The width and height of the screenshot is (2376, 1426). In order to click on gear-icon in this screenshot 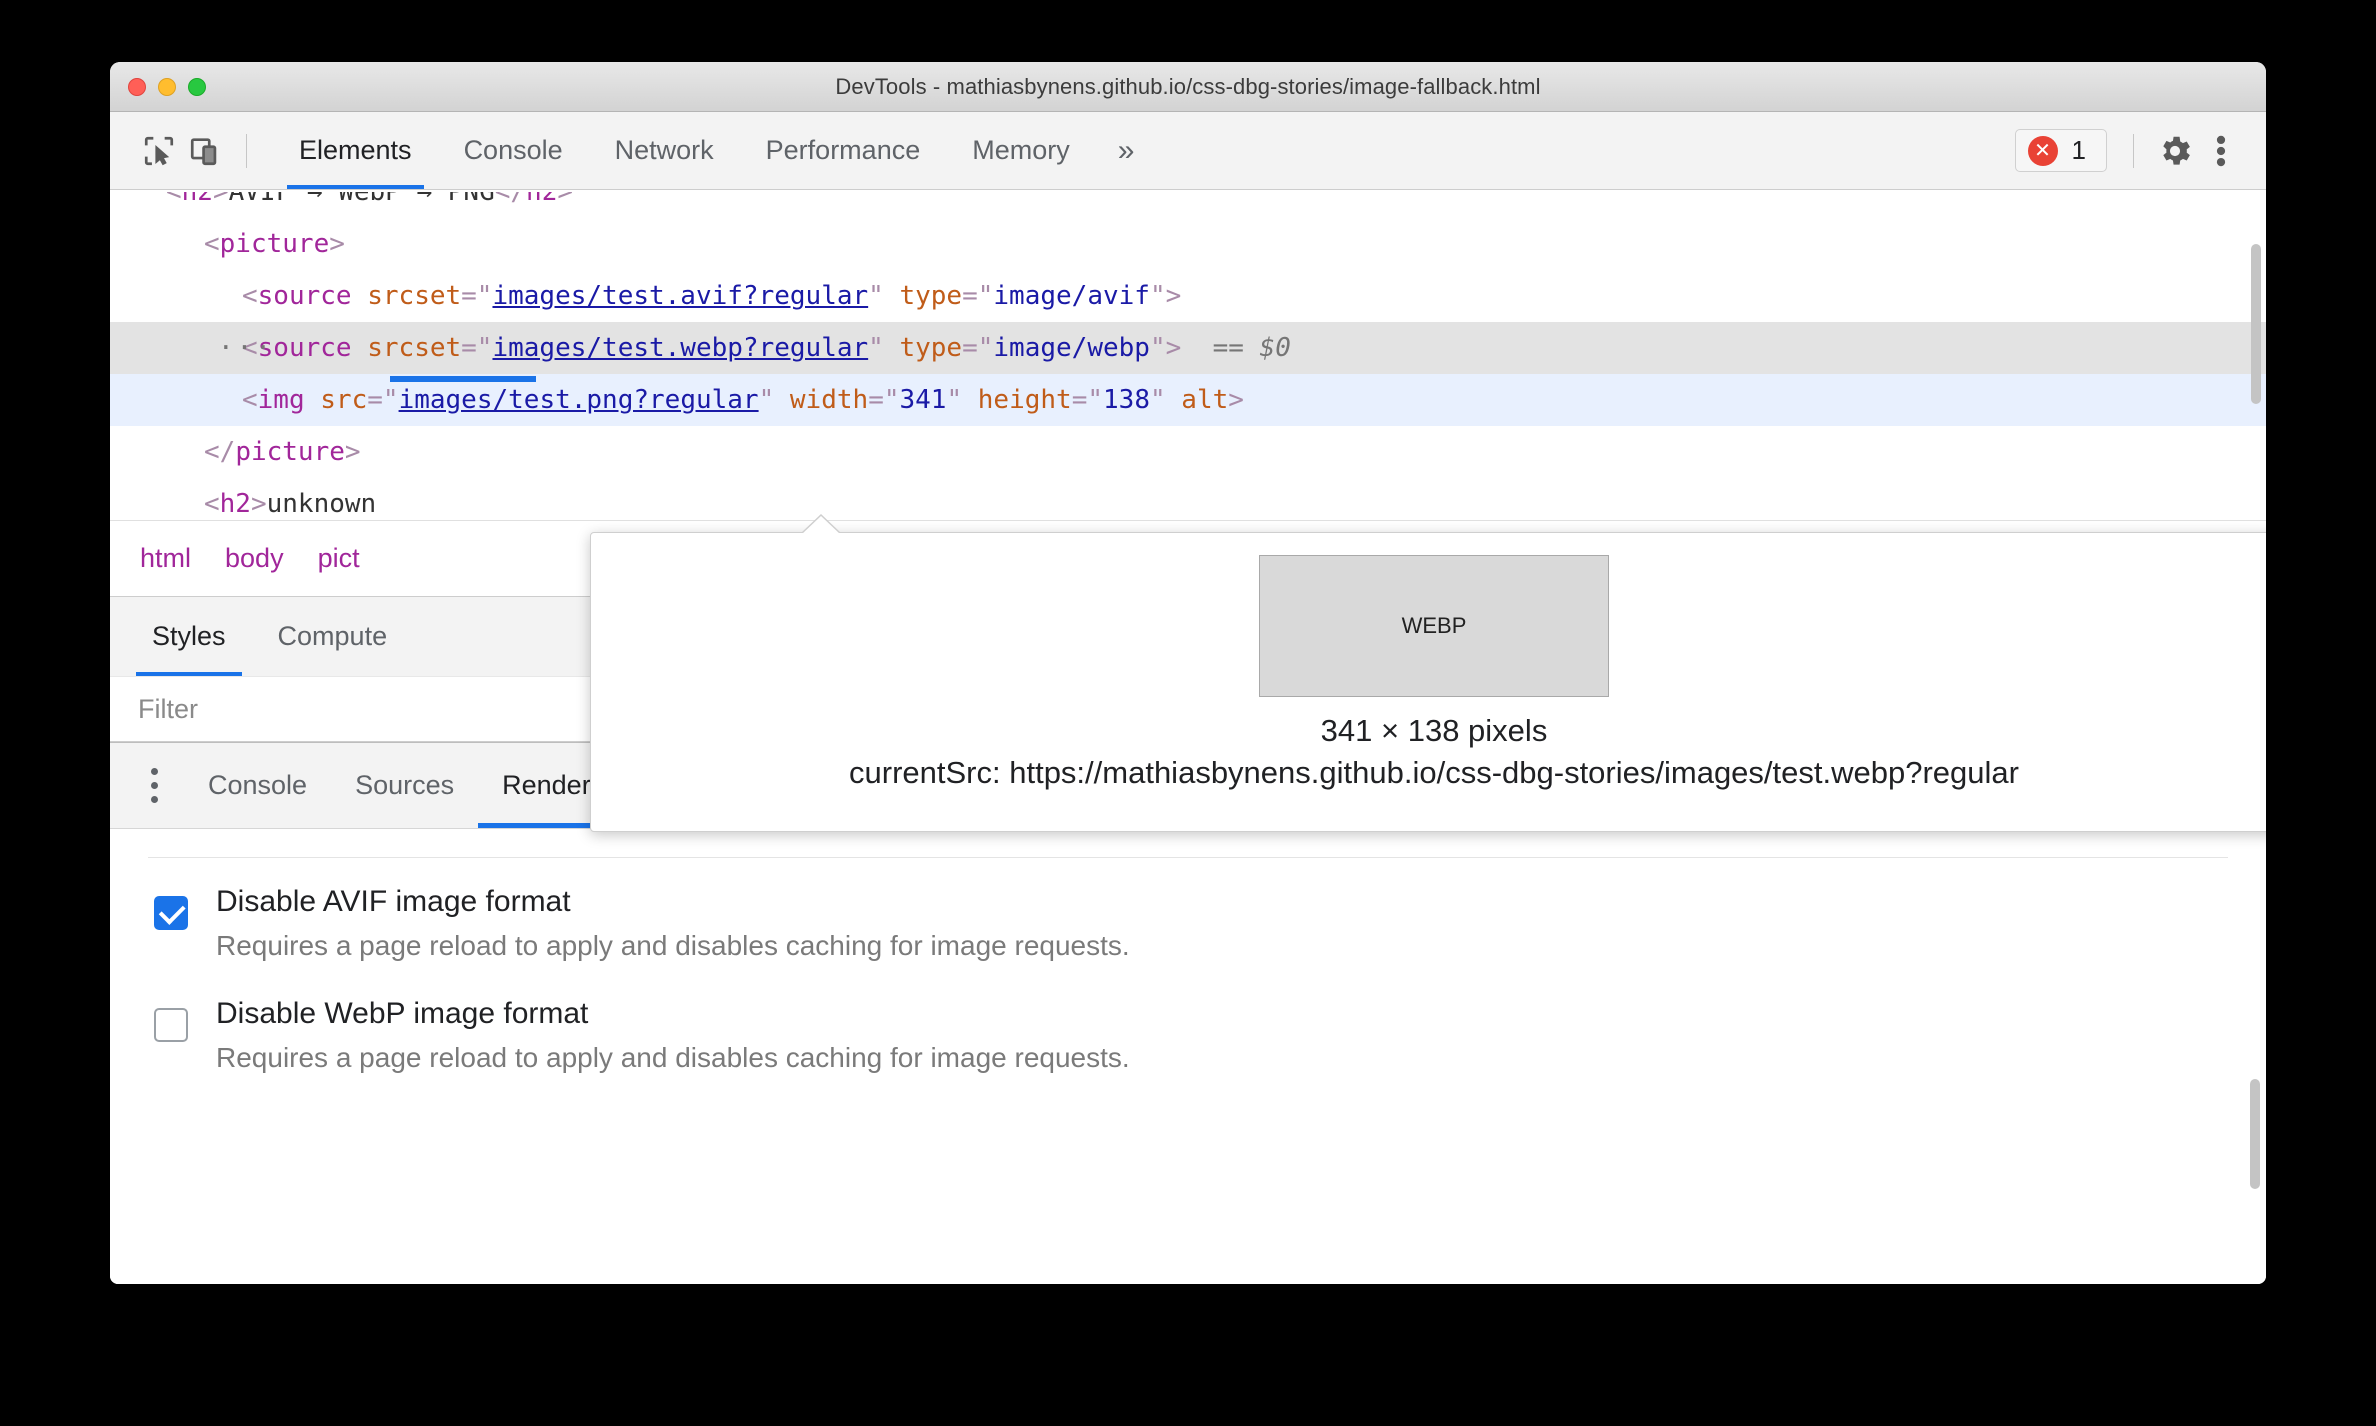, I will do `click(2175, 151)`.